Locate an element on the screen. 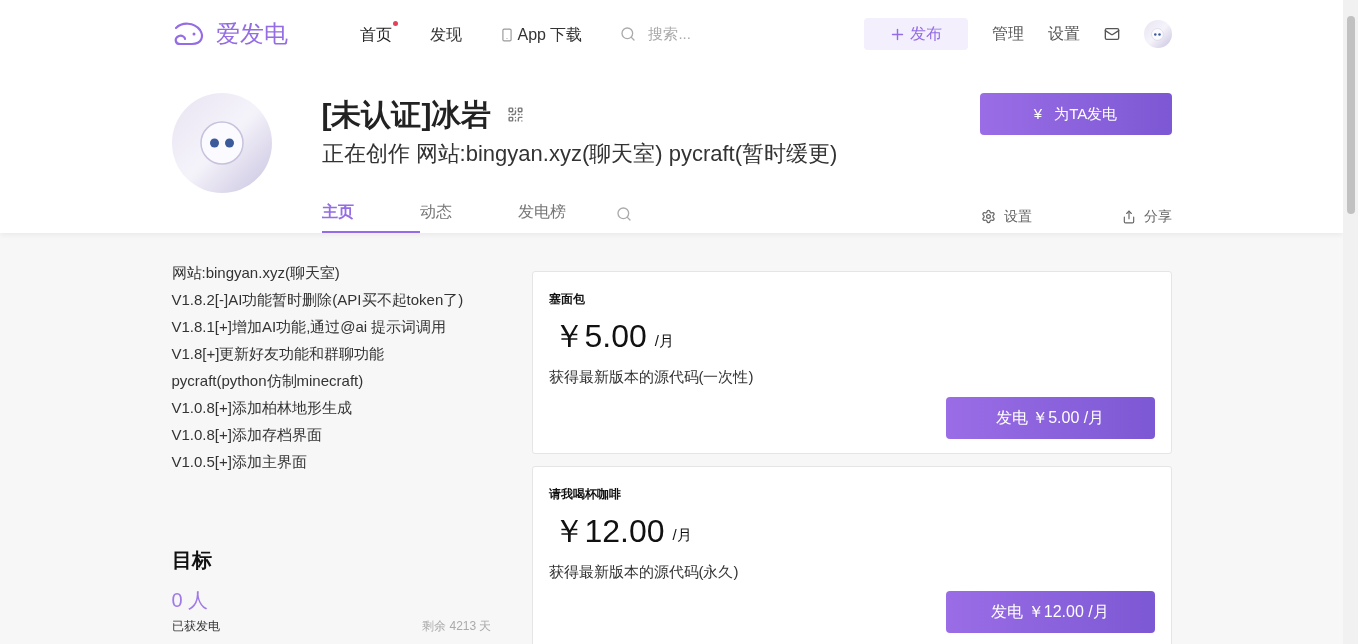 The width and height of the screenshot is (1358, 644). publish-button: 发布 is located at coordinates (915, 34).